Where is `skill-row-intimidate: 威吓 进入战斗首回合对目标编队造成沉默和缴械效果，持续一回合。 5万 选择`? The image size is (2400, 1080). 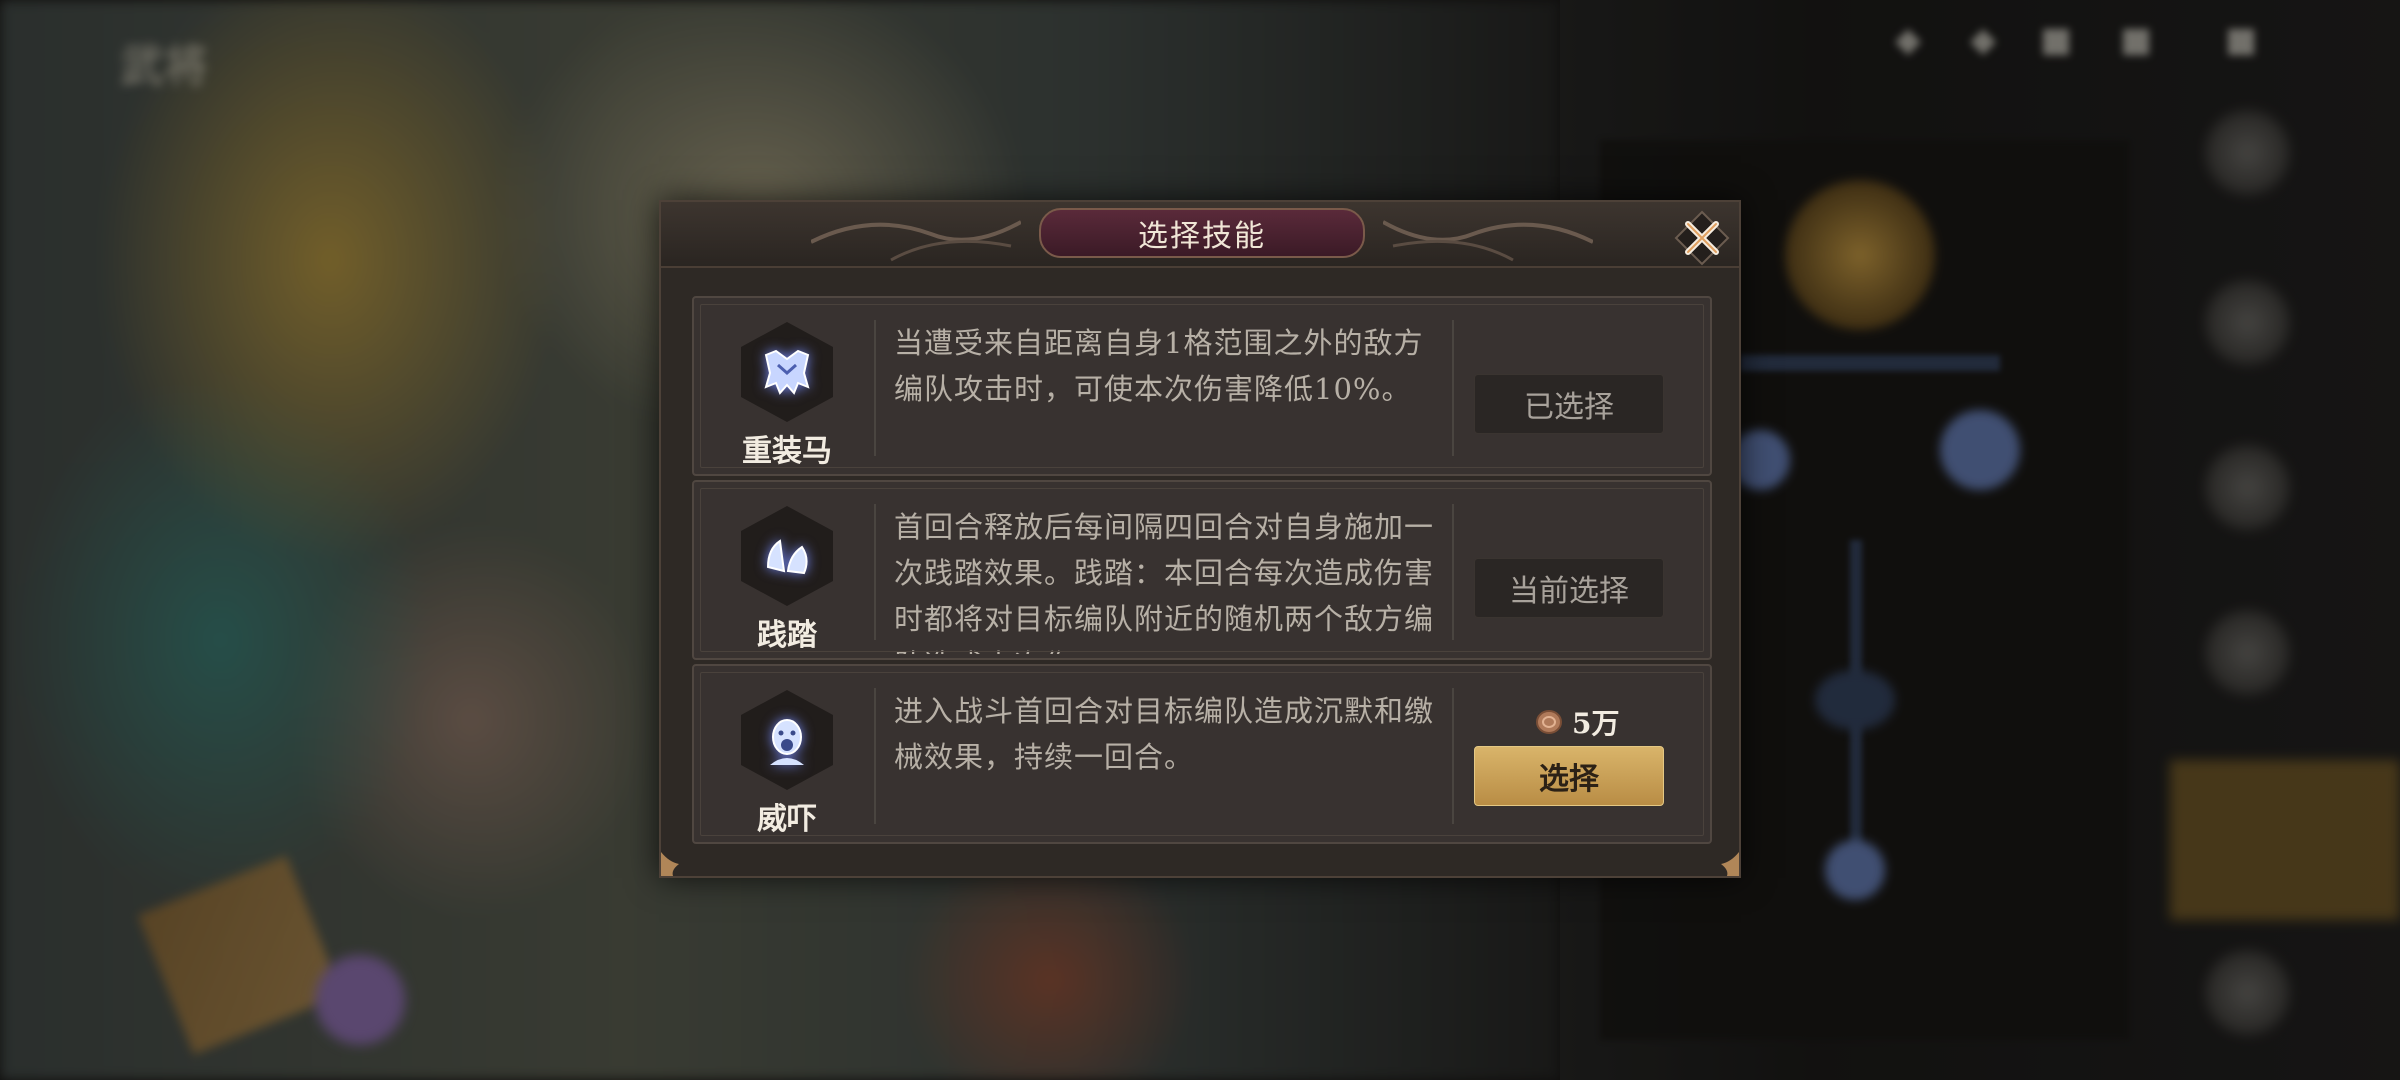
skill-row-intimidate: 威吓 进入战斗首回合对目标编队造成沉默和缴械效果，持续一回合。 5万 选择 is located at coordinates (1202, 754).